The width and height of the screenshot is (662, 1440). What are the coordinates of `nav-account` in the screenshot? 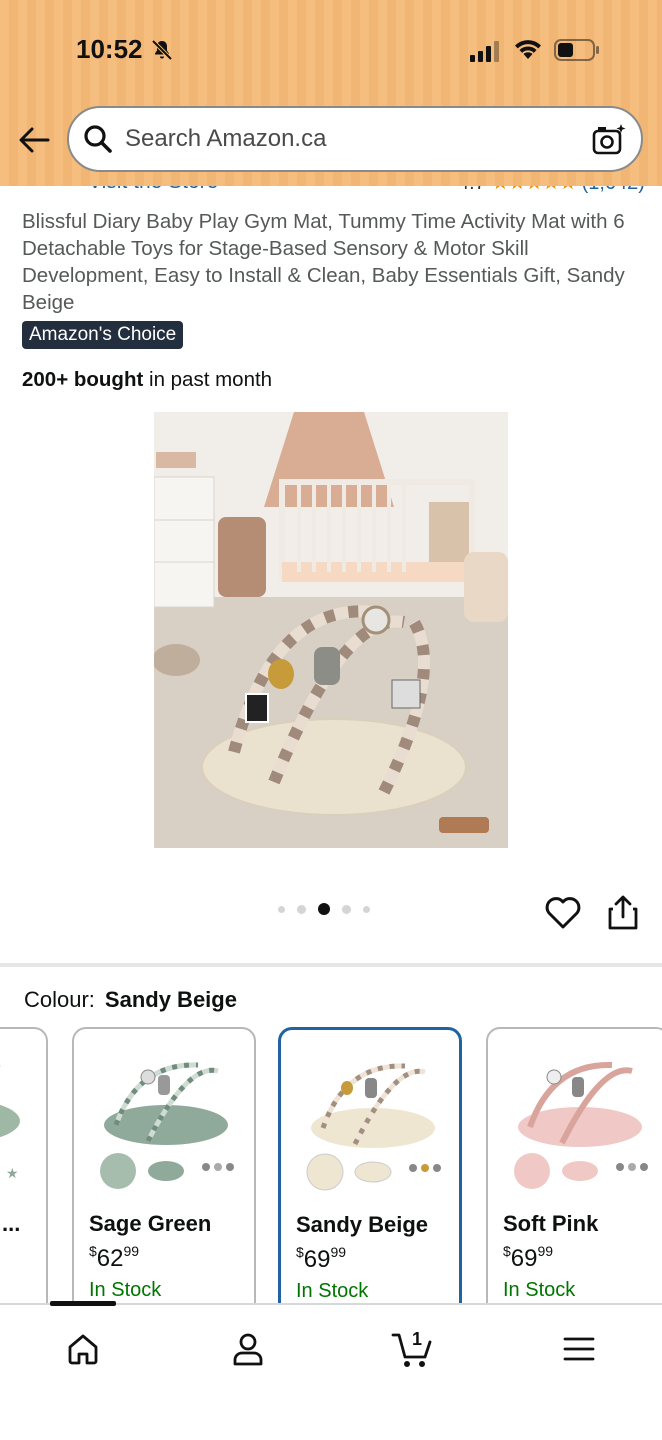 It's located at (248, 1349).